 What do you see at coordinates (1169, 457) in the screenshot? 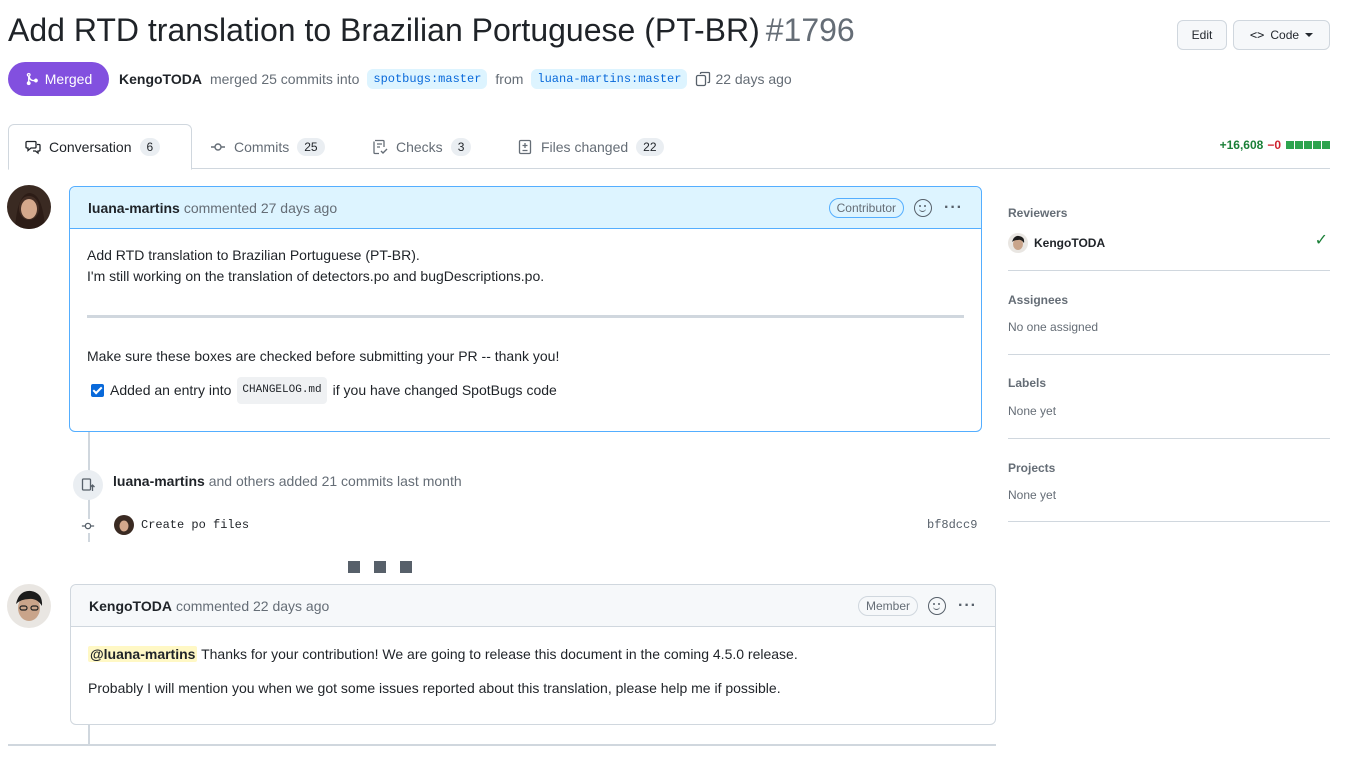
I see `sidebar-title-projects: Projects` at bounding box center [1169, 457].